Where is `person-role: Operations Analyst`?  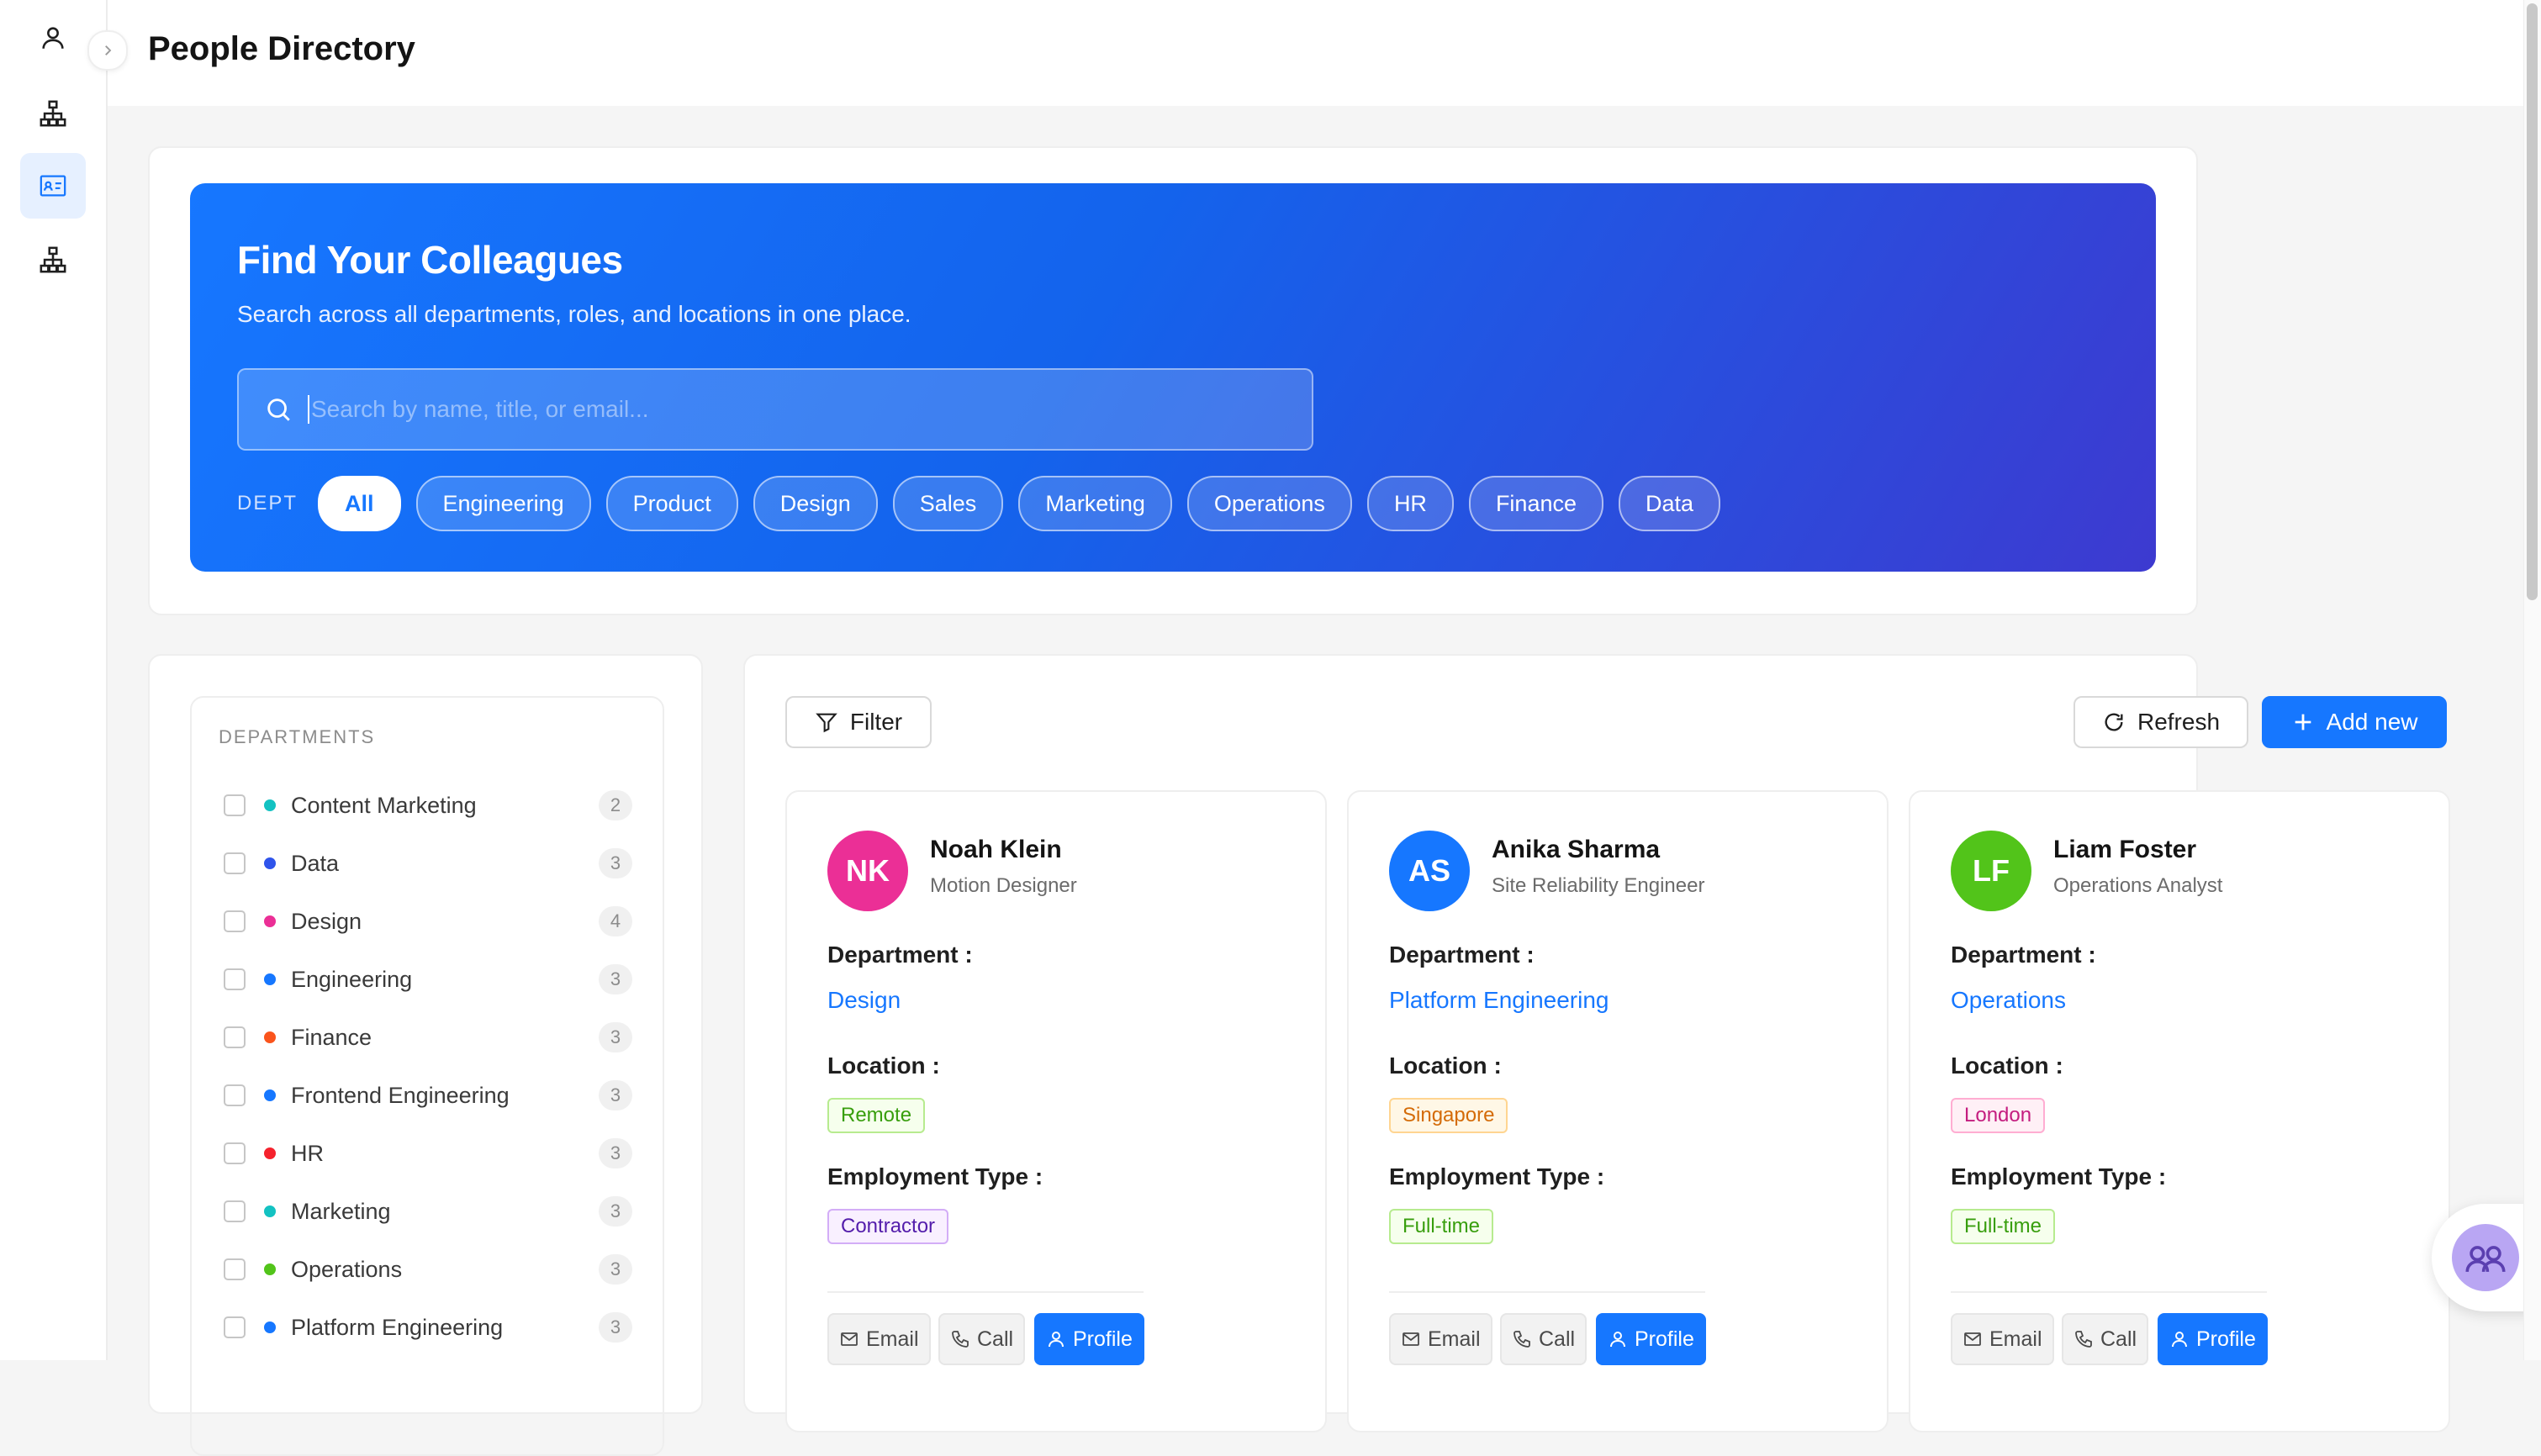 person-role: Operations Analyst is located at coordinates (2138, 886).